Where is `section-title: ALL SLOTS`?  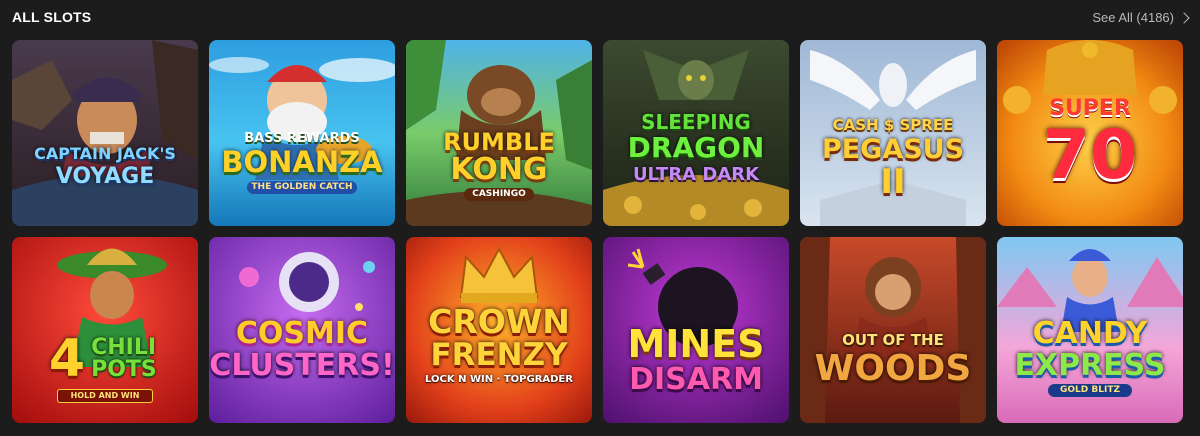 section-title: ALL SLOTS is located at coordinates (52, 17).